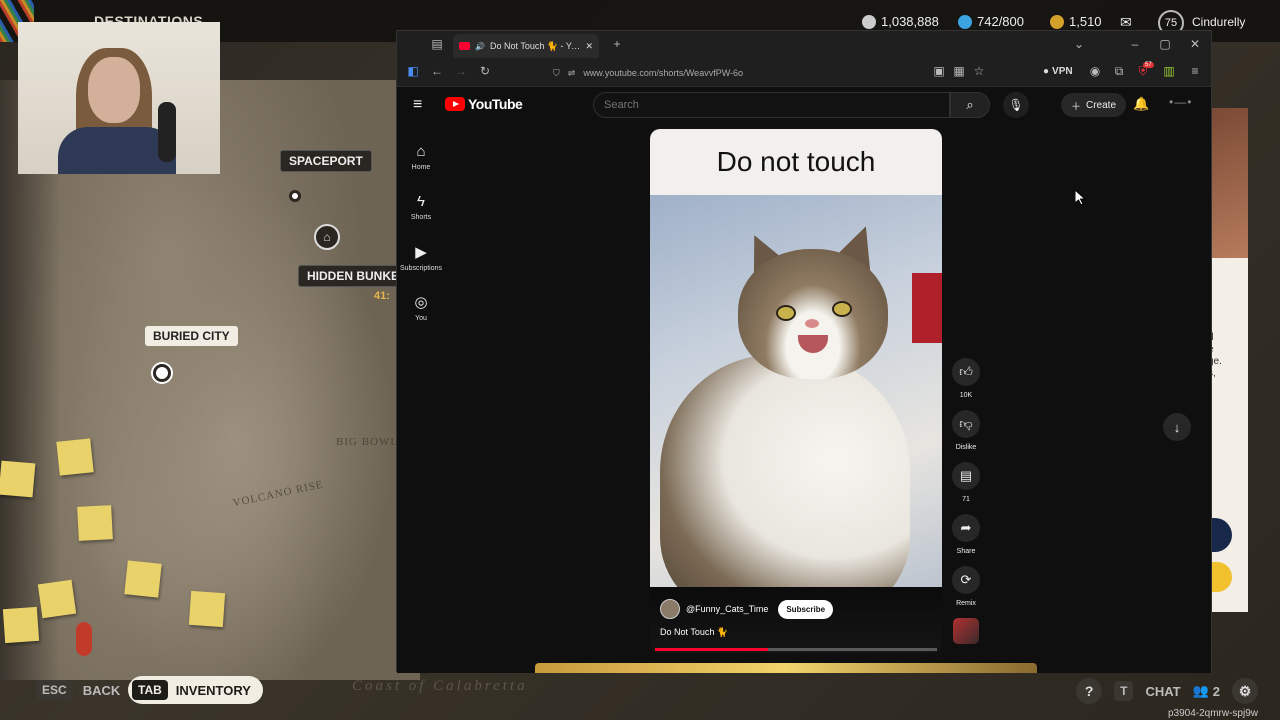 Image resolution: width=1280 pixels, height=720 pixels. What do you see at coordinates (353, 276) in the screenshot?
I see `map-label-hidden-bunker: HIDDEN BUNKE` at bounding box center [353, 276].